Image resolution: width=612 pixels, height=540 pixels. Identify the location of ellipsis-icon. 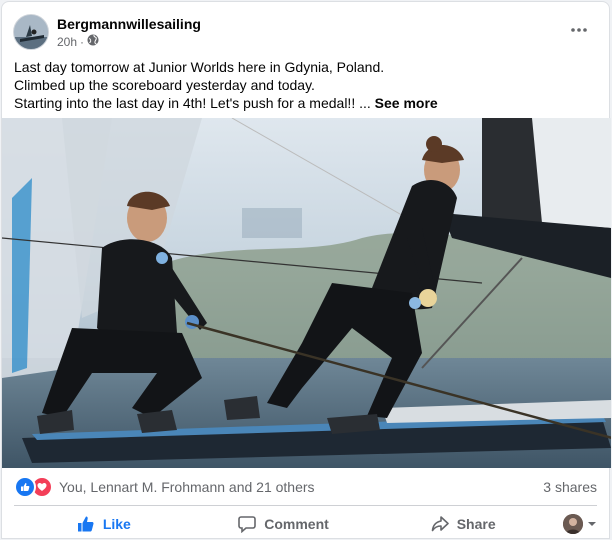
(579, 30).